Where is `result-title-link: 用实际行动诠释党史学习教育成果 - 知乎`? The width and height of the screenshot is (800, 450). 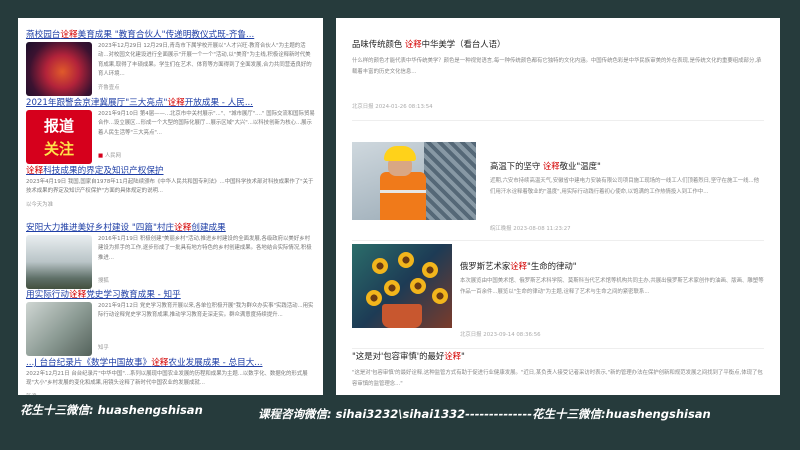 result-title-link: 用实际行动诠释党史学习教育成果 - 知乎 is located at coordinates (170, 294).